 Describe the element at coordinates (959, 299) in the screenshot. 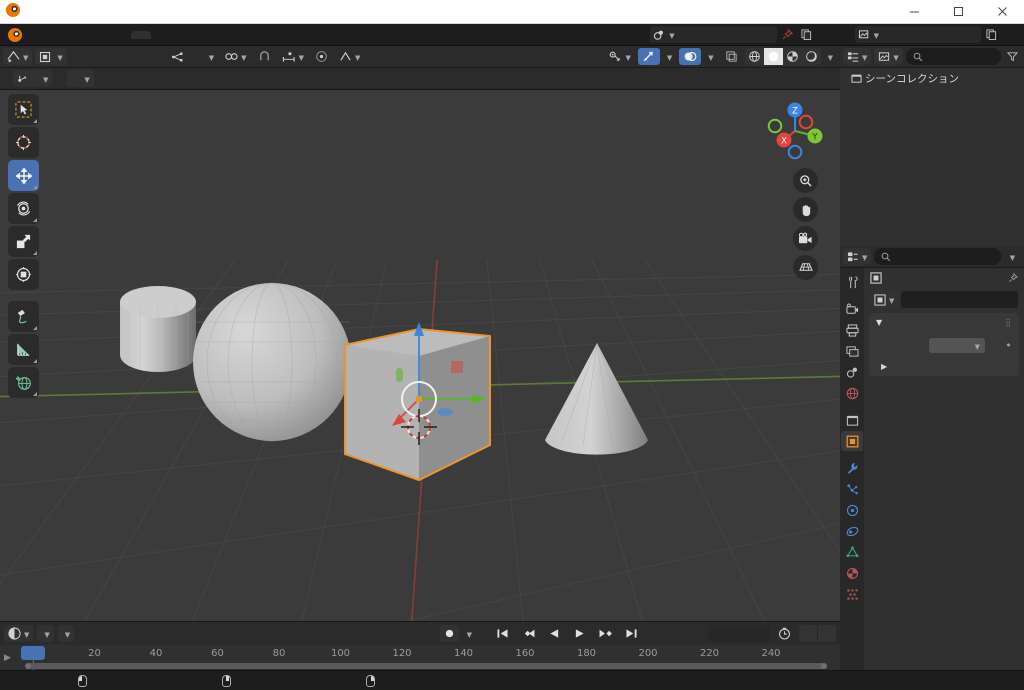

I see `object-name-field` at that location.